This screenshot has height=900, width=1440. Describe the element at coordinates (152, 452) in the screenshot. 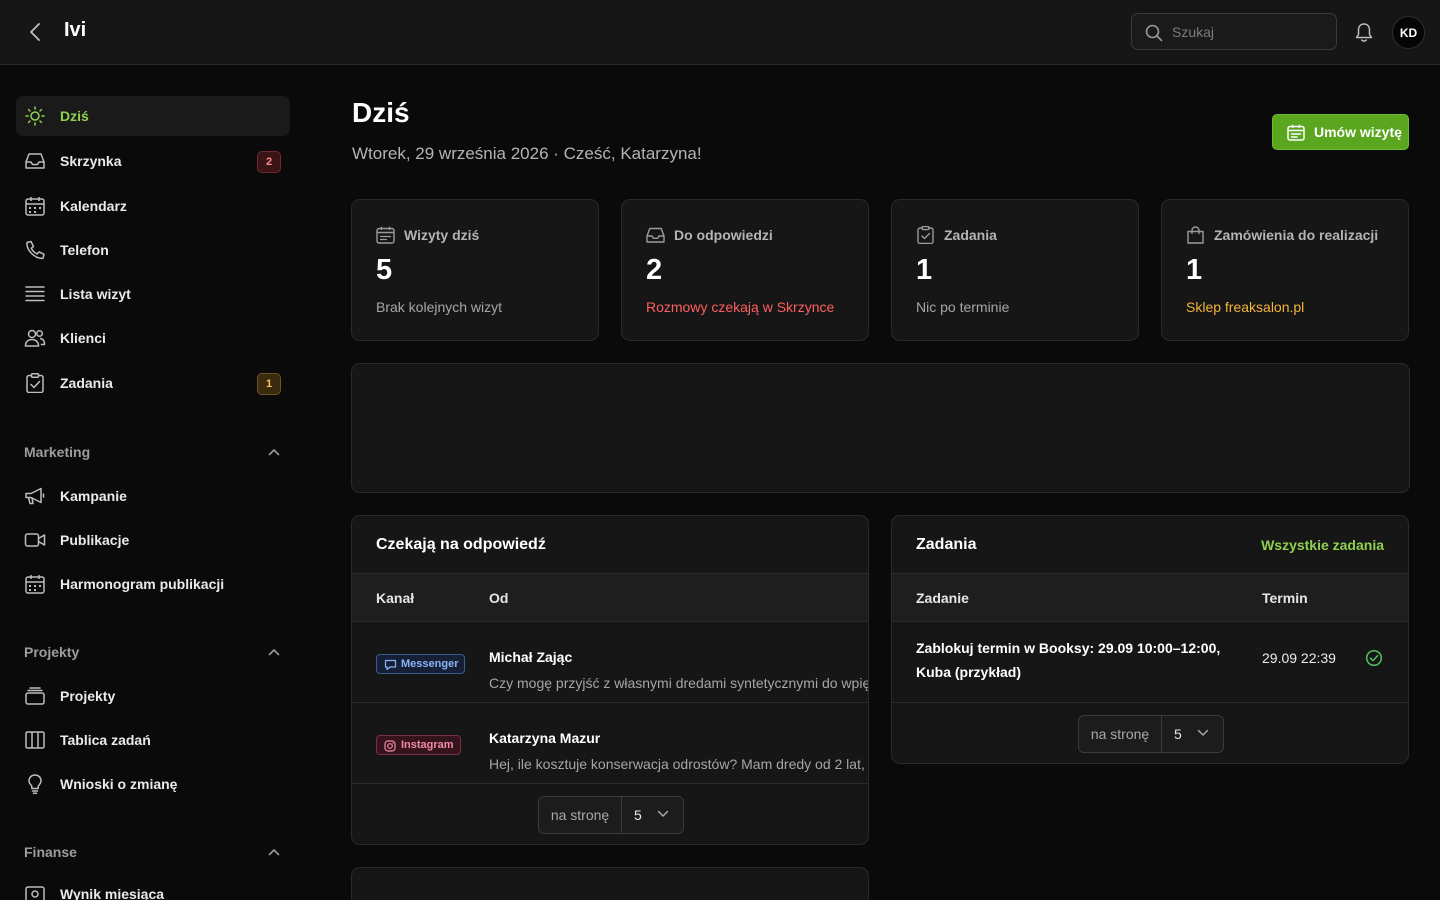

I see `section-marketing-toggle: Marketing` at that location.